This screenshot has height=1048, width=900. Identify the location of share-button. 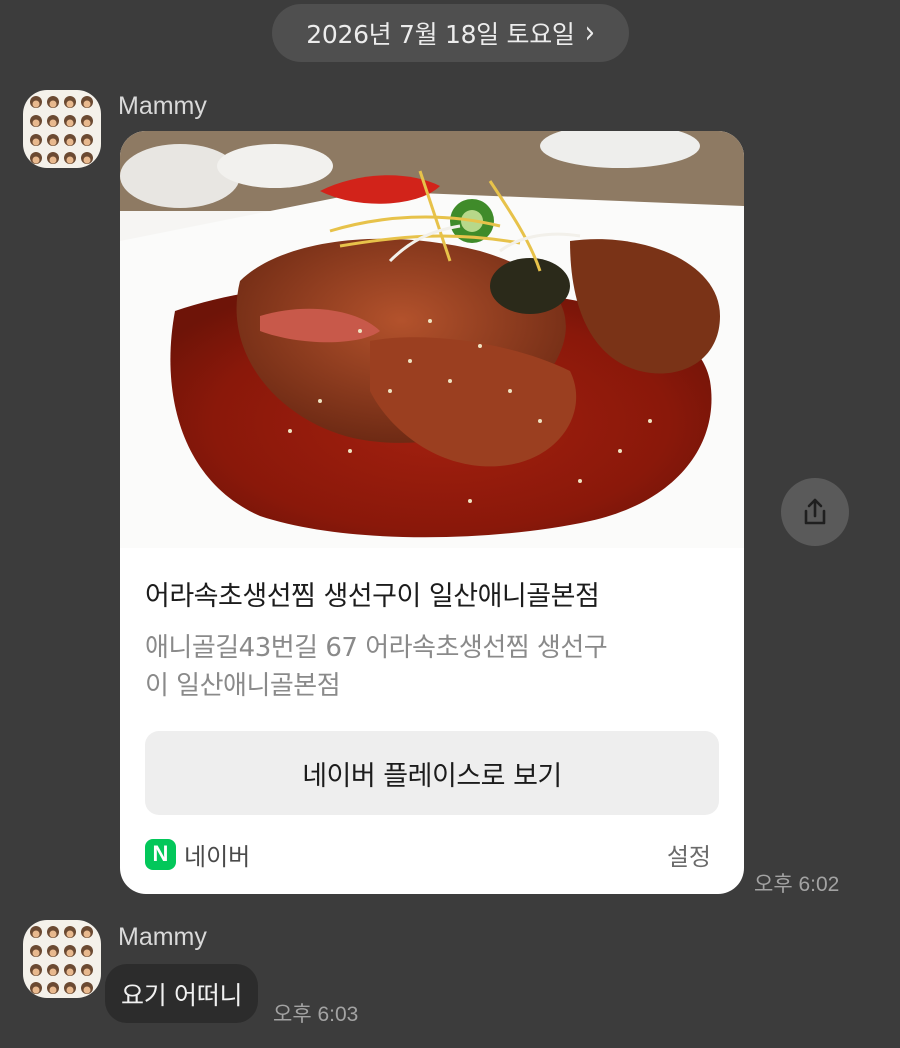
(815, 512).